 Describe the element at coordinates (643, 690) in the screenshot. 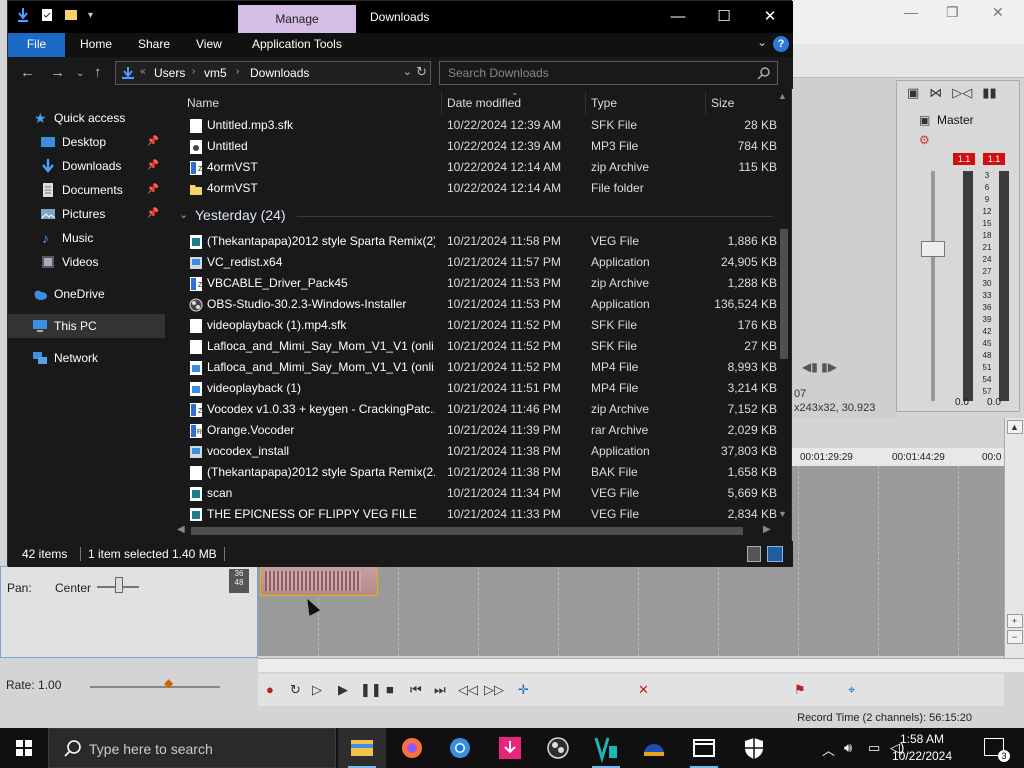

I see `delete-icon: ✕` at that location.